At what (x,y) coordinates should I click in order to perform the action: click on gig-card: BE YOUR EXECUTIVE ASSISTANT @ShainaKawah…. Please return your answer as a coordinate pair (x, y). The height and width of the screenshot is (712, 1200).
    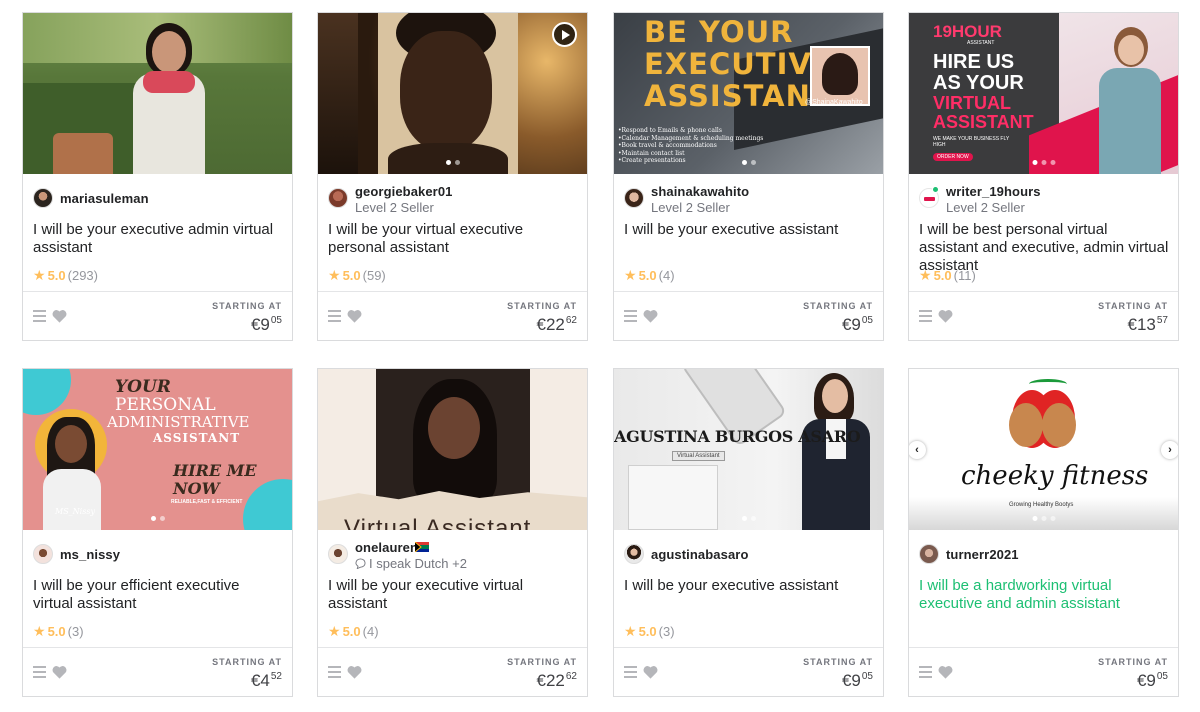
    Looking at the image, I should click on (748, 176).